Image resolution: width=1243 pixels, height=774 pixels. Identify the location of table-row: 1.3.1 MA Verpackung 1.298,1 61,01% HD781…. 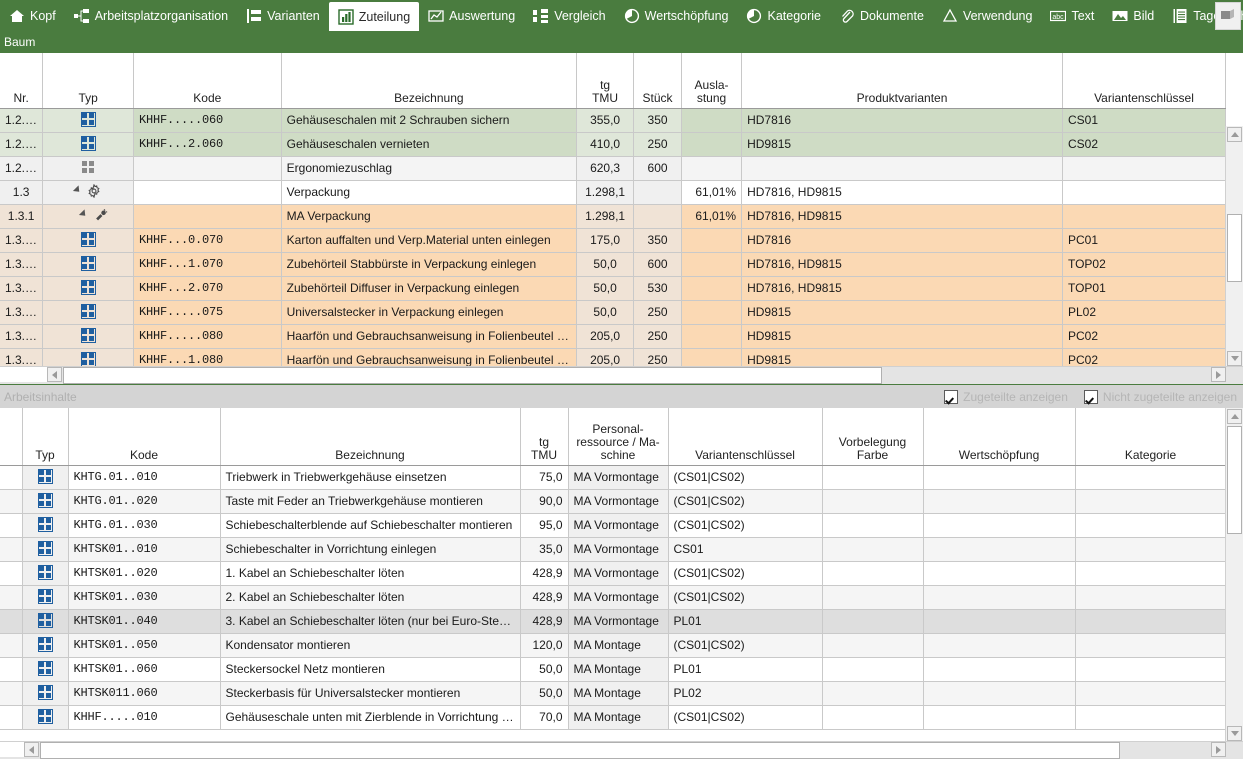
(613, 216).